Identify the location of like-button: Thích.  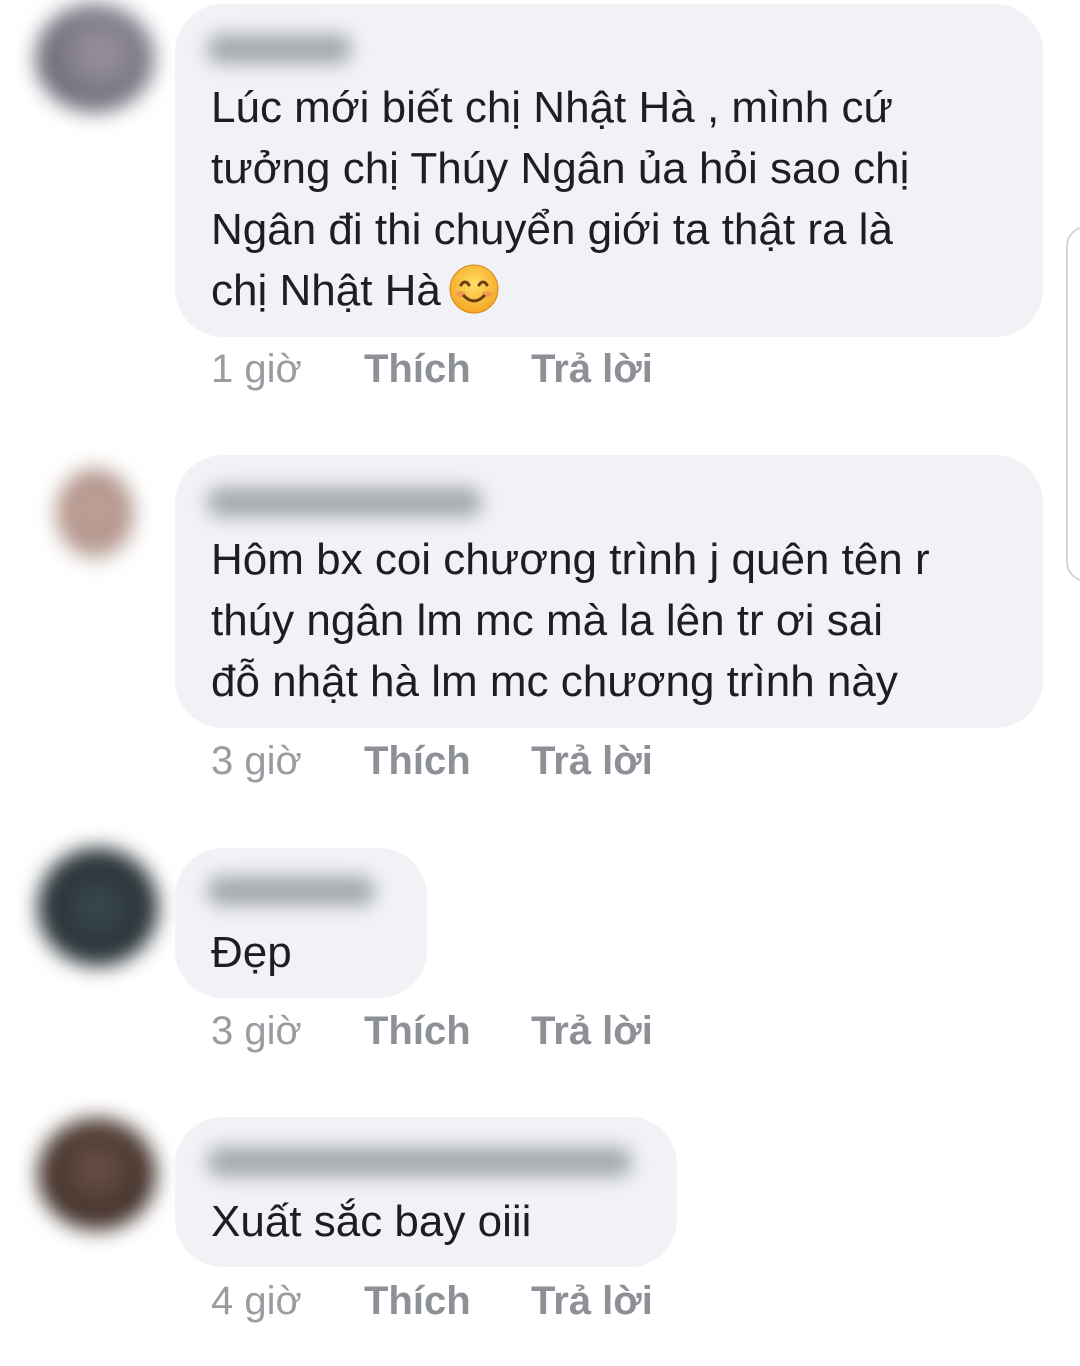
(417, 1301).